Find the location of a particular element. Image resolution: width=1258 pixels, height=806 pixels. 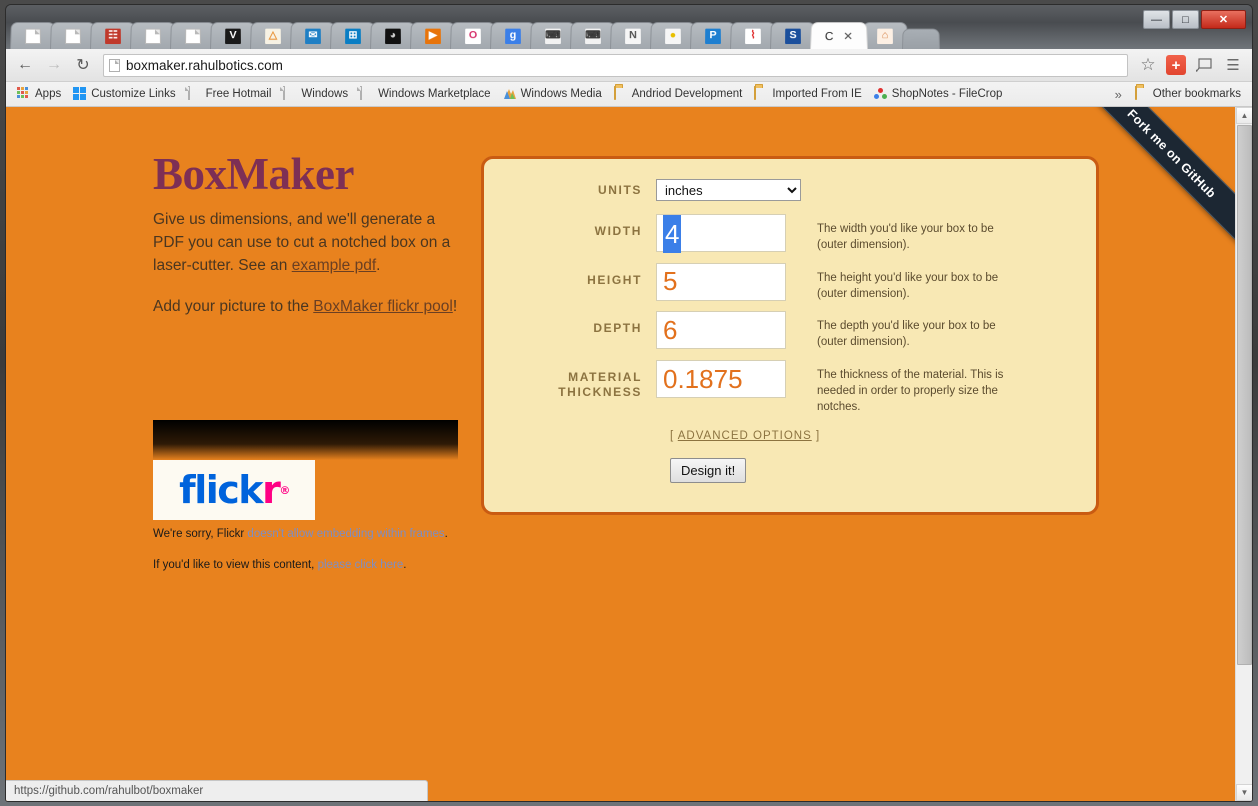

flickr-logo: flick r ® is located at coordinates (234, 490).